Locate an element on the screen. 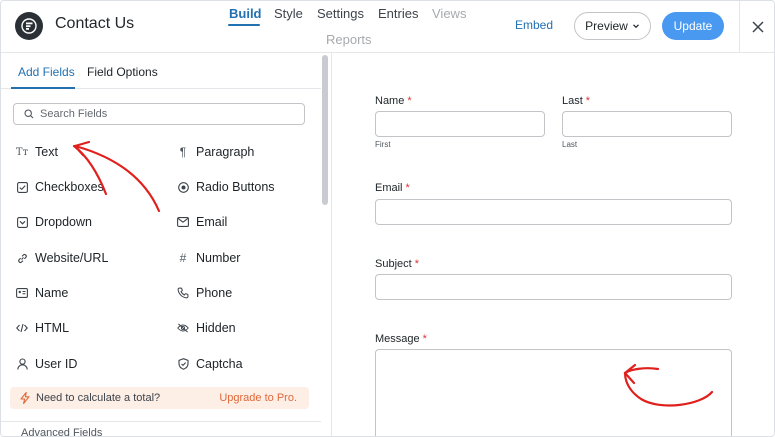 This screenshot has height=437, width=775. search-icon is located at coordinates (29, 114).